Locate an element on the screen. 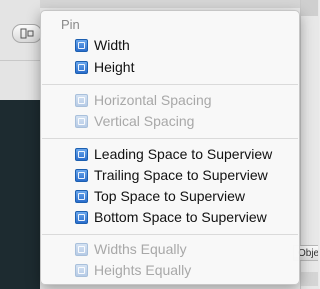 The image size is (320, 289). menu-item-label: Trailing Space to Superview is located at coordinates (181, 175).